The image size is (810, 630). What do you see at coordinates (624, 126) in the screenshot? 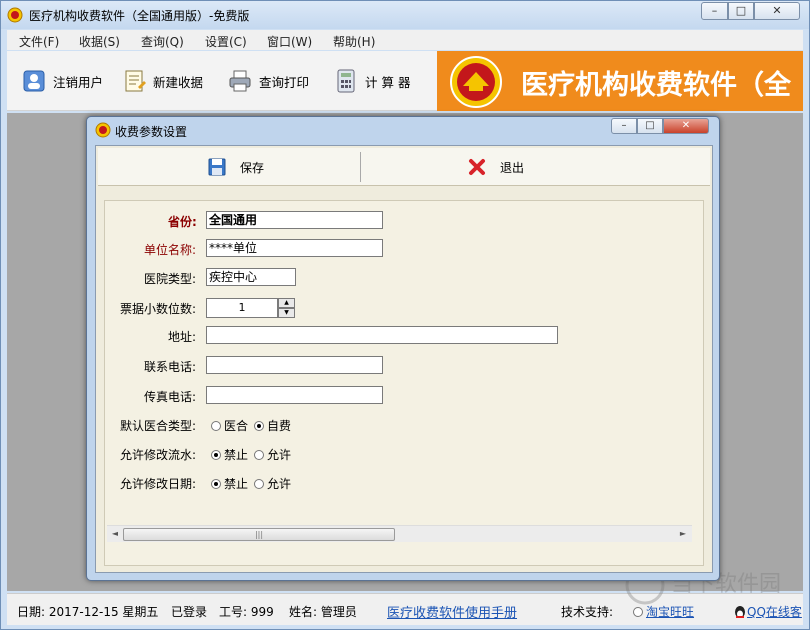
I see `dialog-minimize-button: –` at bounding box center [624, 126].